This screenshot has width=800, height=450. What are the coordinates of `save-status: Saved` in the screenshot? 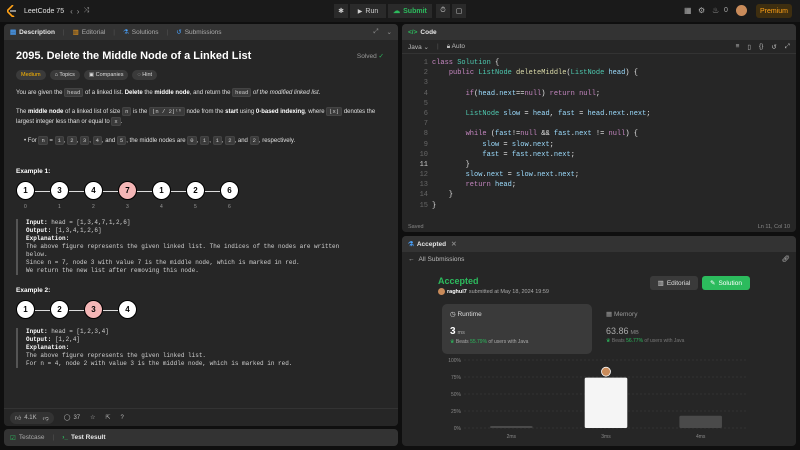 It's located at (416, 227).